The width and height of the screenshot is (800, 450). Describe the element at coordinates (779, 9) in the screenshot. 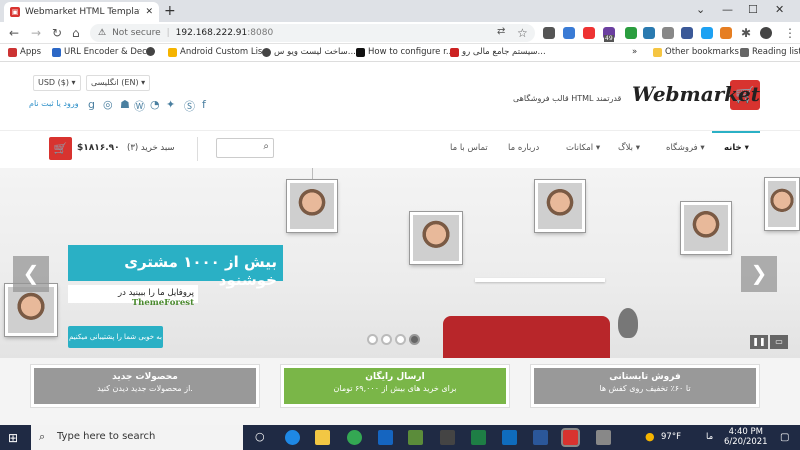

I see `close-window-button: ✕` at that location.